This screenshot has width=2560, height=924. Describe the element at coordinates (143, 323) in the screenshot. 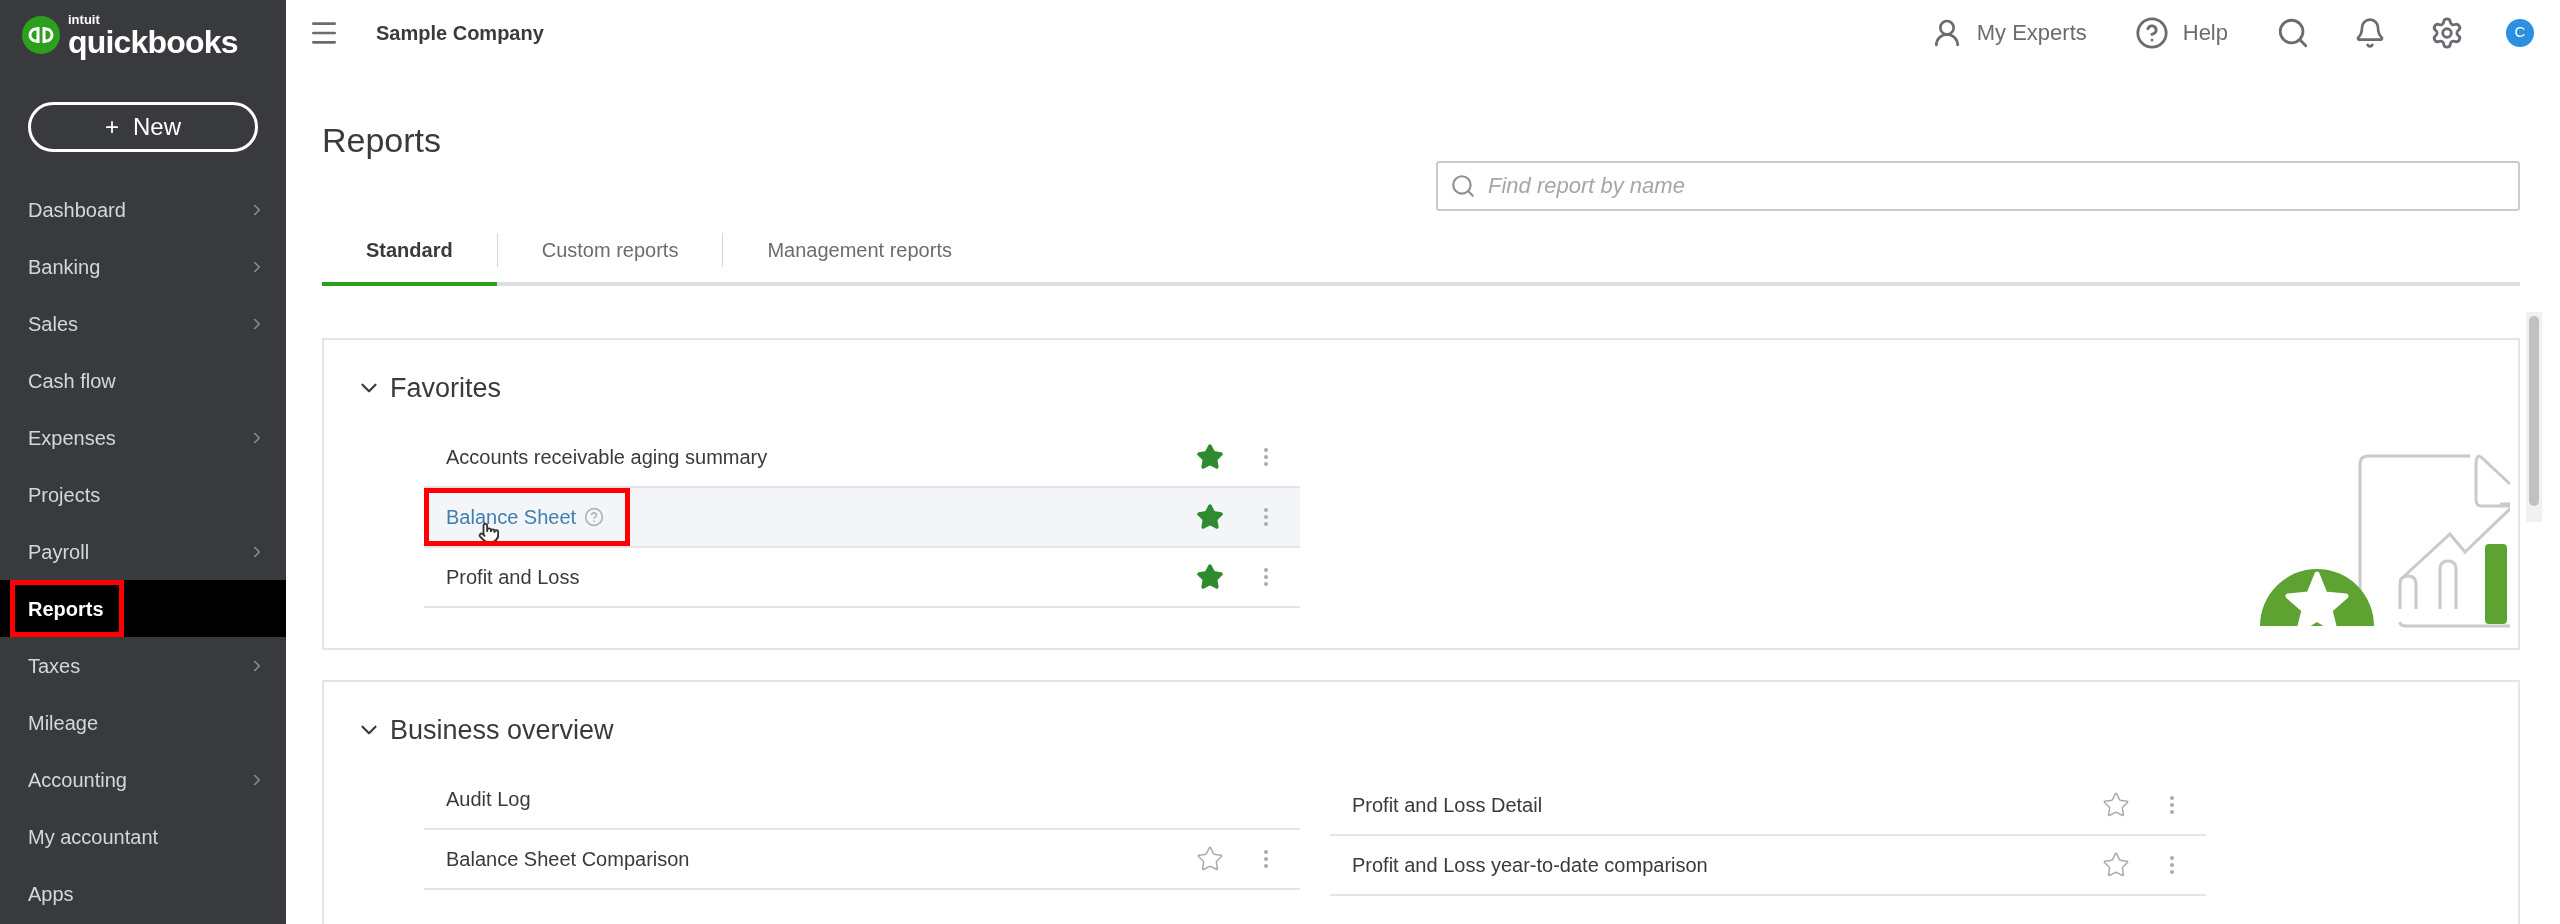

I see `sidebar-item: Sales` at that location.